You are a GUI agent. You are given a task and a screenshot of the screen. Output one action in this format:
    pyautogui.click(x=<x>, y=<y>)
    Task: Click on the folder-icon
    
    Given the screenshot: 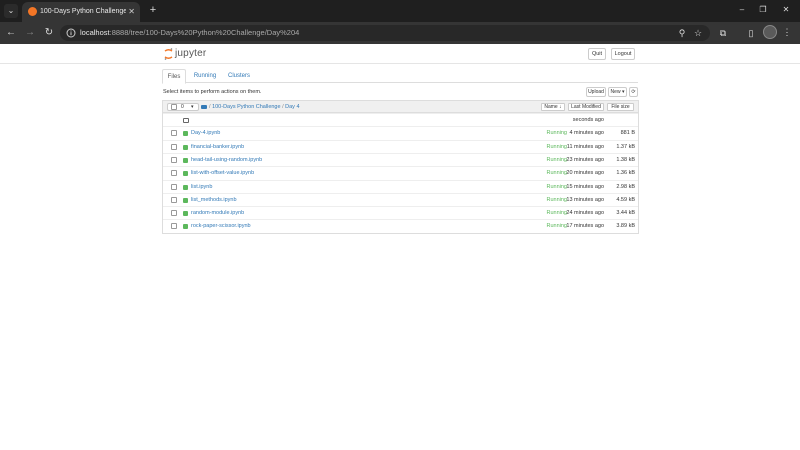 What is the action you would take?
    pyautogui.click(x=186, y=120)
    